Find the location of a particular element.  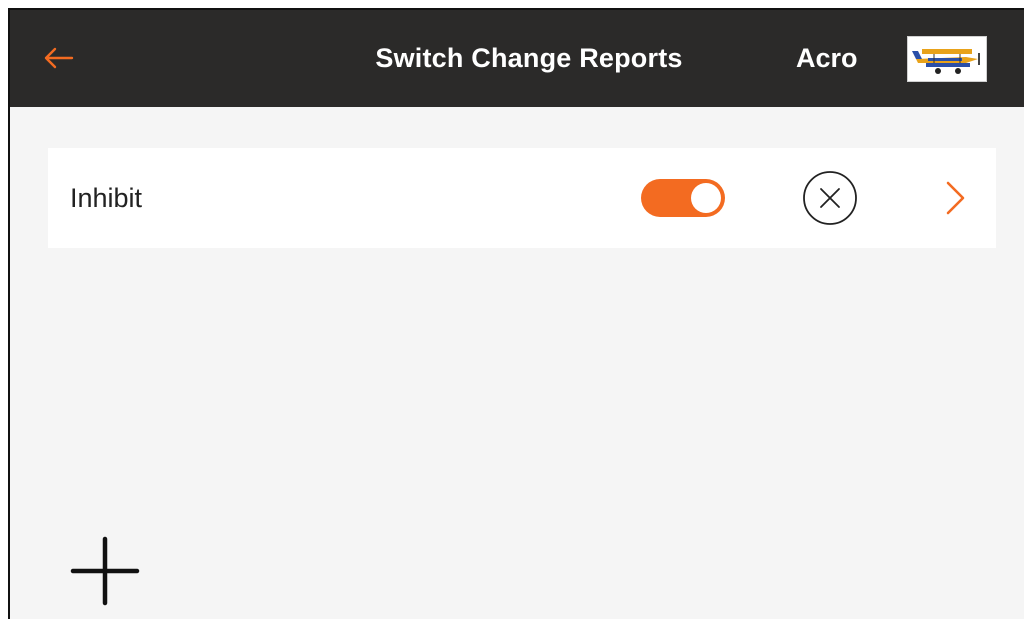

chevron-right-icon is located at coordinates (955, 198).